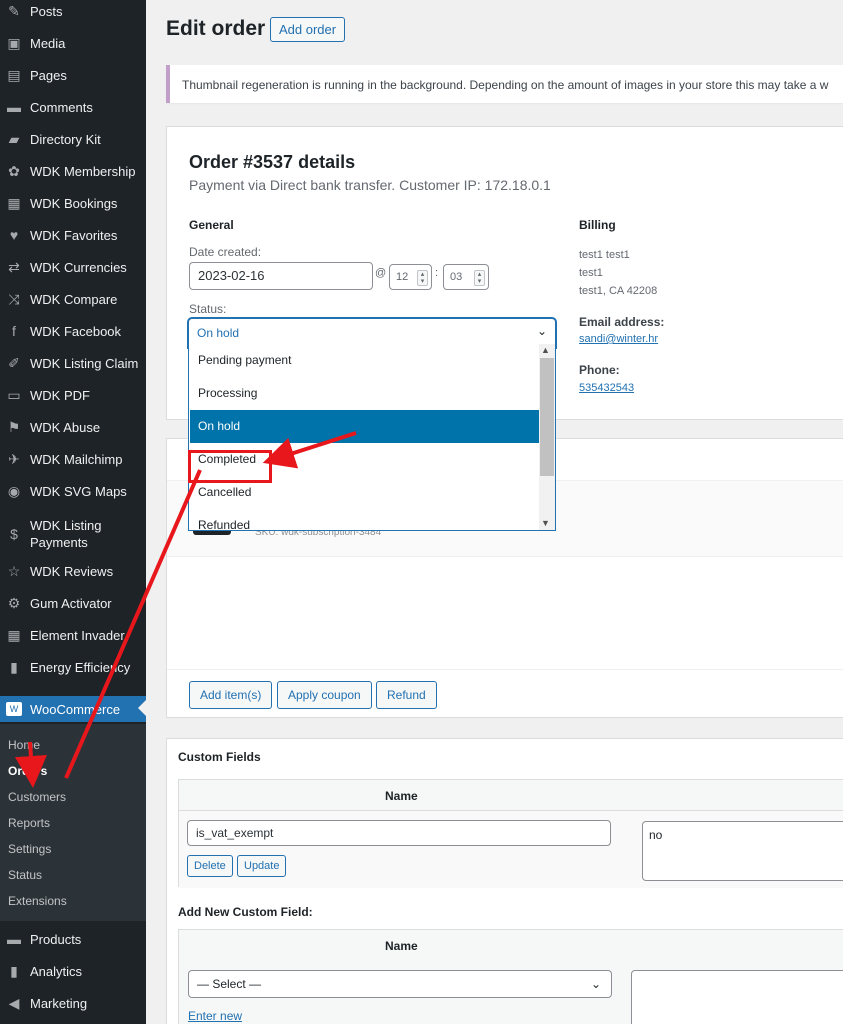  What do you see at coordinates (14, 202) in the screenshot?
I see `calendar-icon: ▦` at bounding box center [14, 202].